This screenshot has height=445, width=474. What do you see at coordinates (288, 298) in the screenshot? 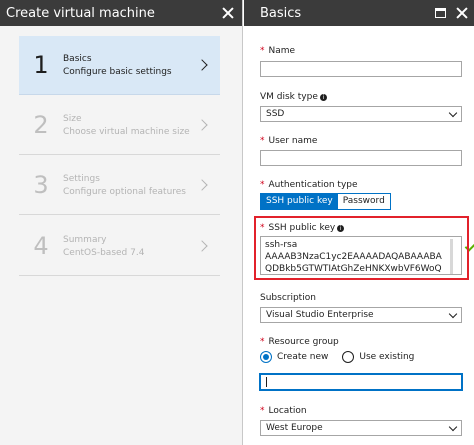
I see `subscription-label: Subscription` at bounding box center [288, 298].